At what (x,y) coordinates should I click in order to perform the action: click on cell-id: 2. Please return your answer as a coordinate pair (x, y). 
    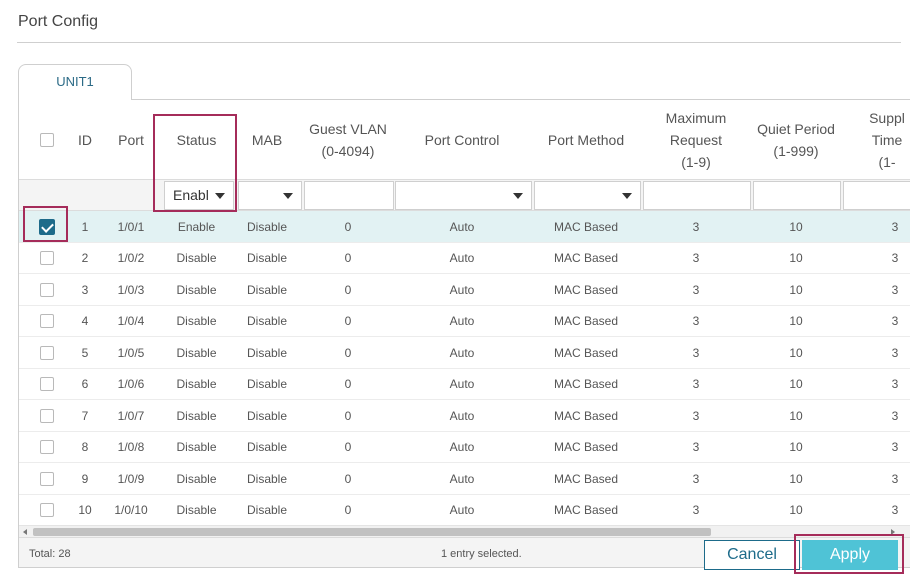
    Looking at the image, I should click on (85, 258).